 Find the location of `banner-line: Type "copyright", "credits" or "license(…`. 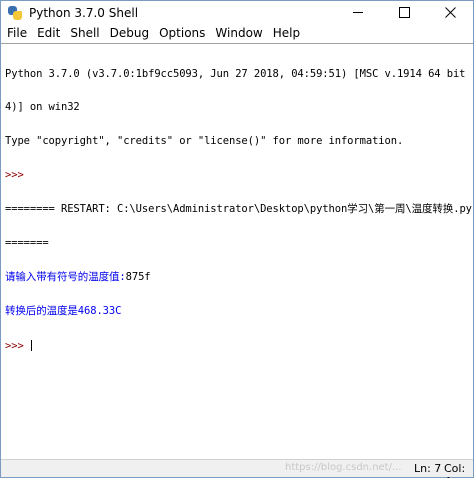

banner-line: Type "copyright", "credits" or "license(… is located at coordinates (204, 141).